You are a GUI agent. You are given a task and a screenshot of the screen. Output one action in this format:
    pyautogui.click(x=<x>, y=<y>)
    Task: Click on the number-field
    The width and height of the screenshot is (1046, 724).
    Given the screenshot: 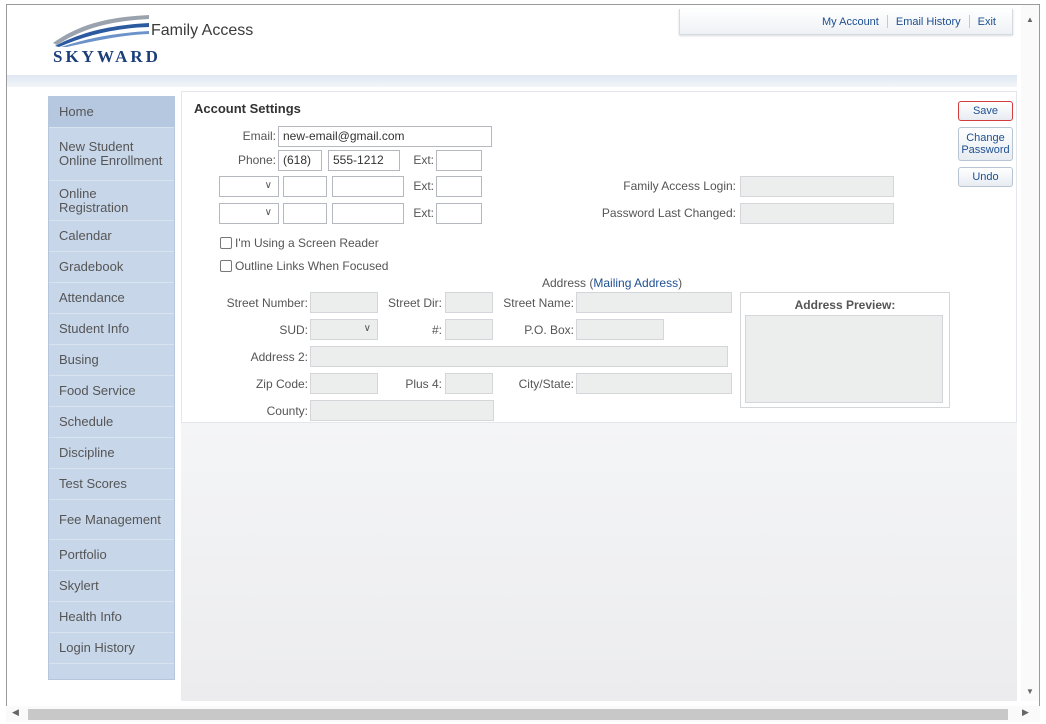 What is the action you would take?
    pyautogui.click(x=469, y=329)
    